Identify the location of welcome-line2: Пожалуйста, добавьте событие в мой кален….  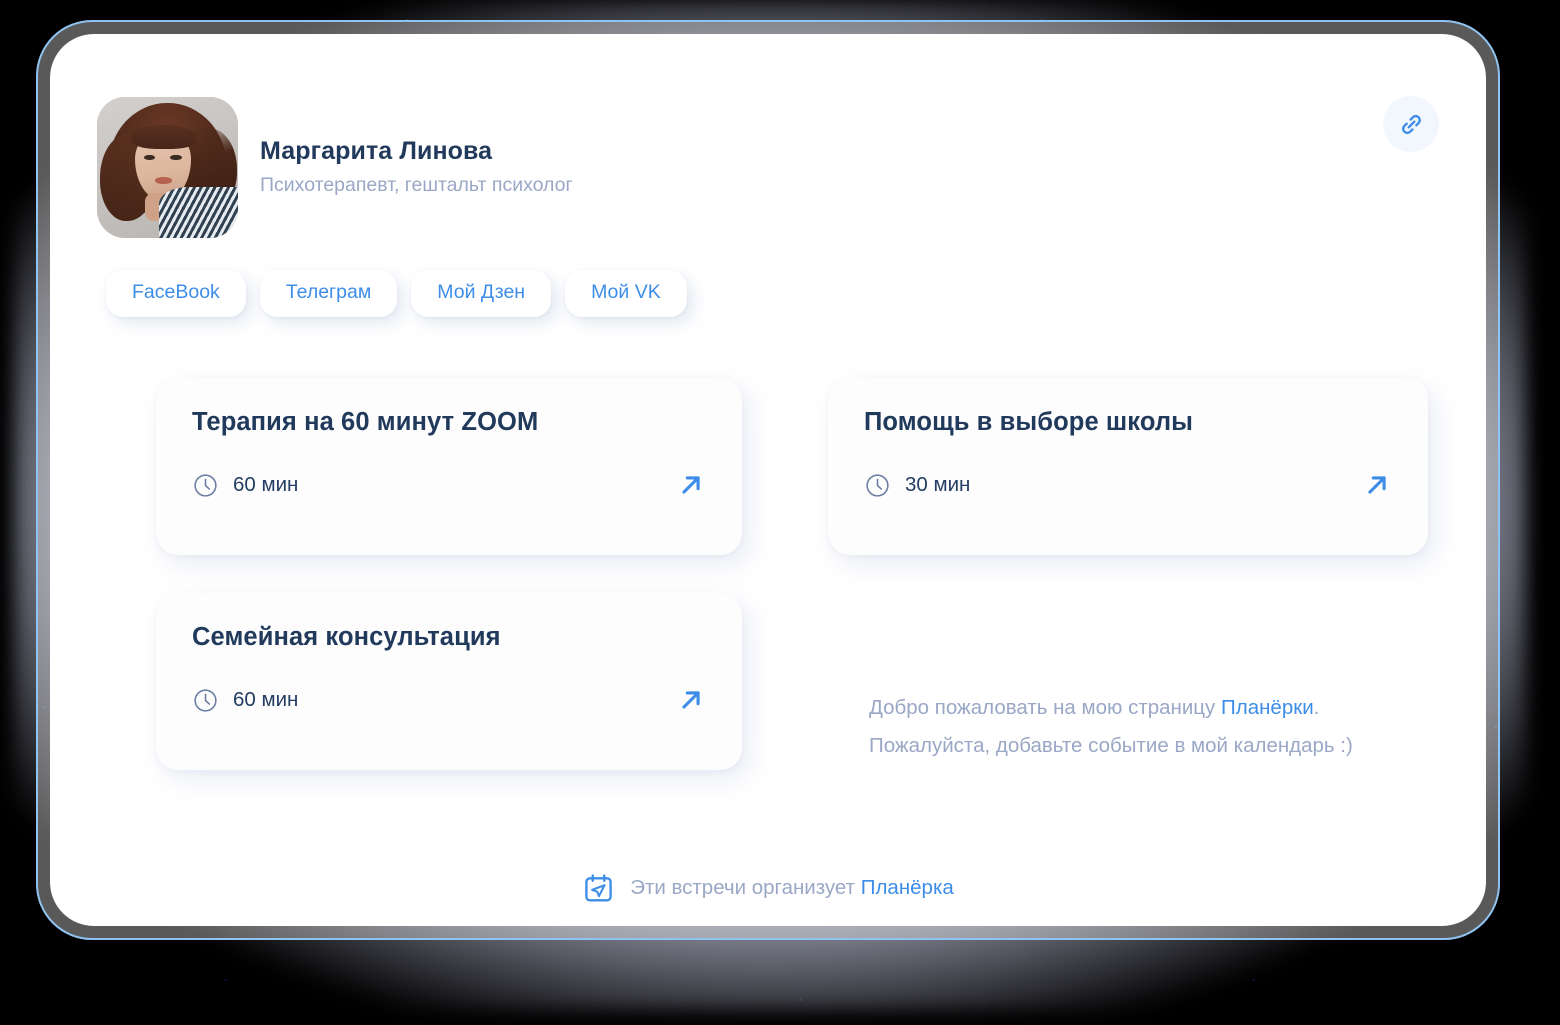
(1111, 745).